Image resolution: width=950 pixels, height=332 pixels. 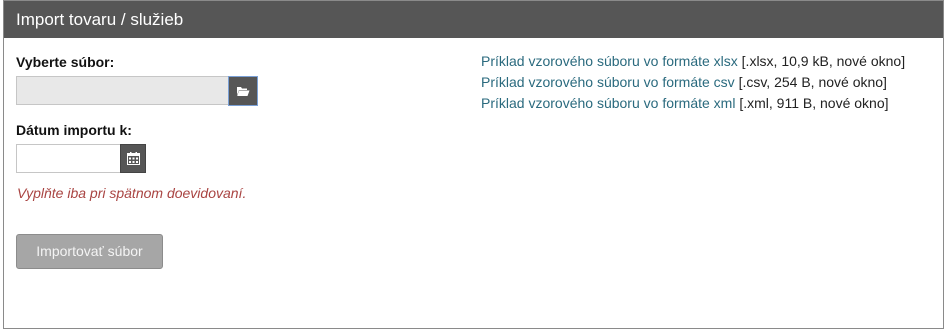 What do you see at coordinates (74, 130) in the screenshot?
I see `date-label: Dátum importu k:` at bounding box center [74, 130].